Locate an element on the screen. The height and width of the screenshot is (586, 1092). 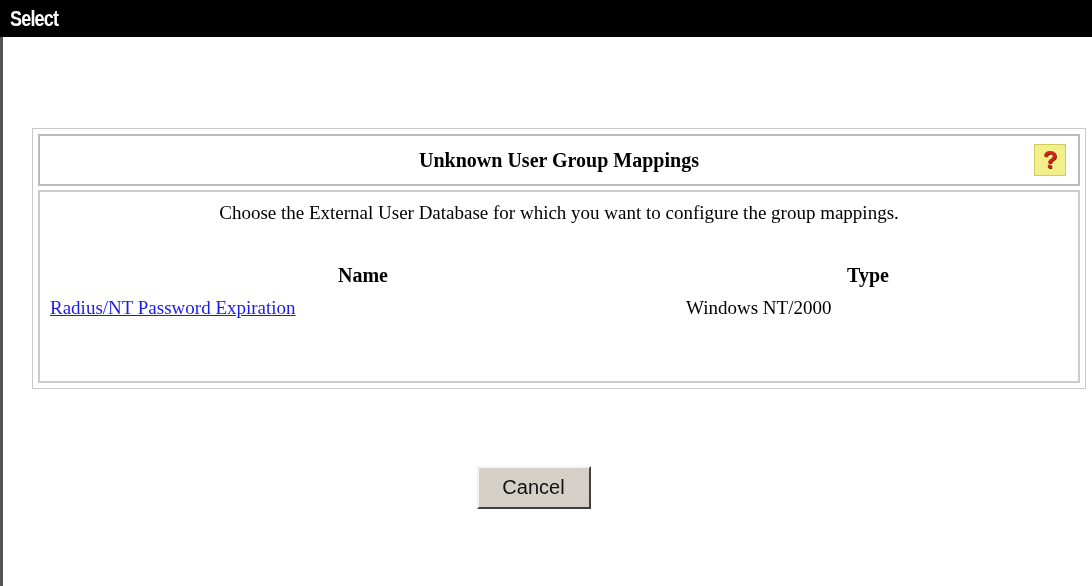
window-title: Select is located at coordinates (34, 18).